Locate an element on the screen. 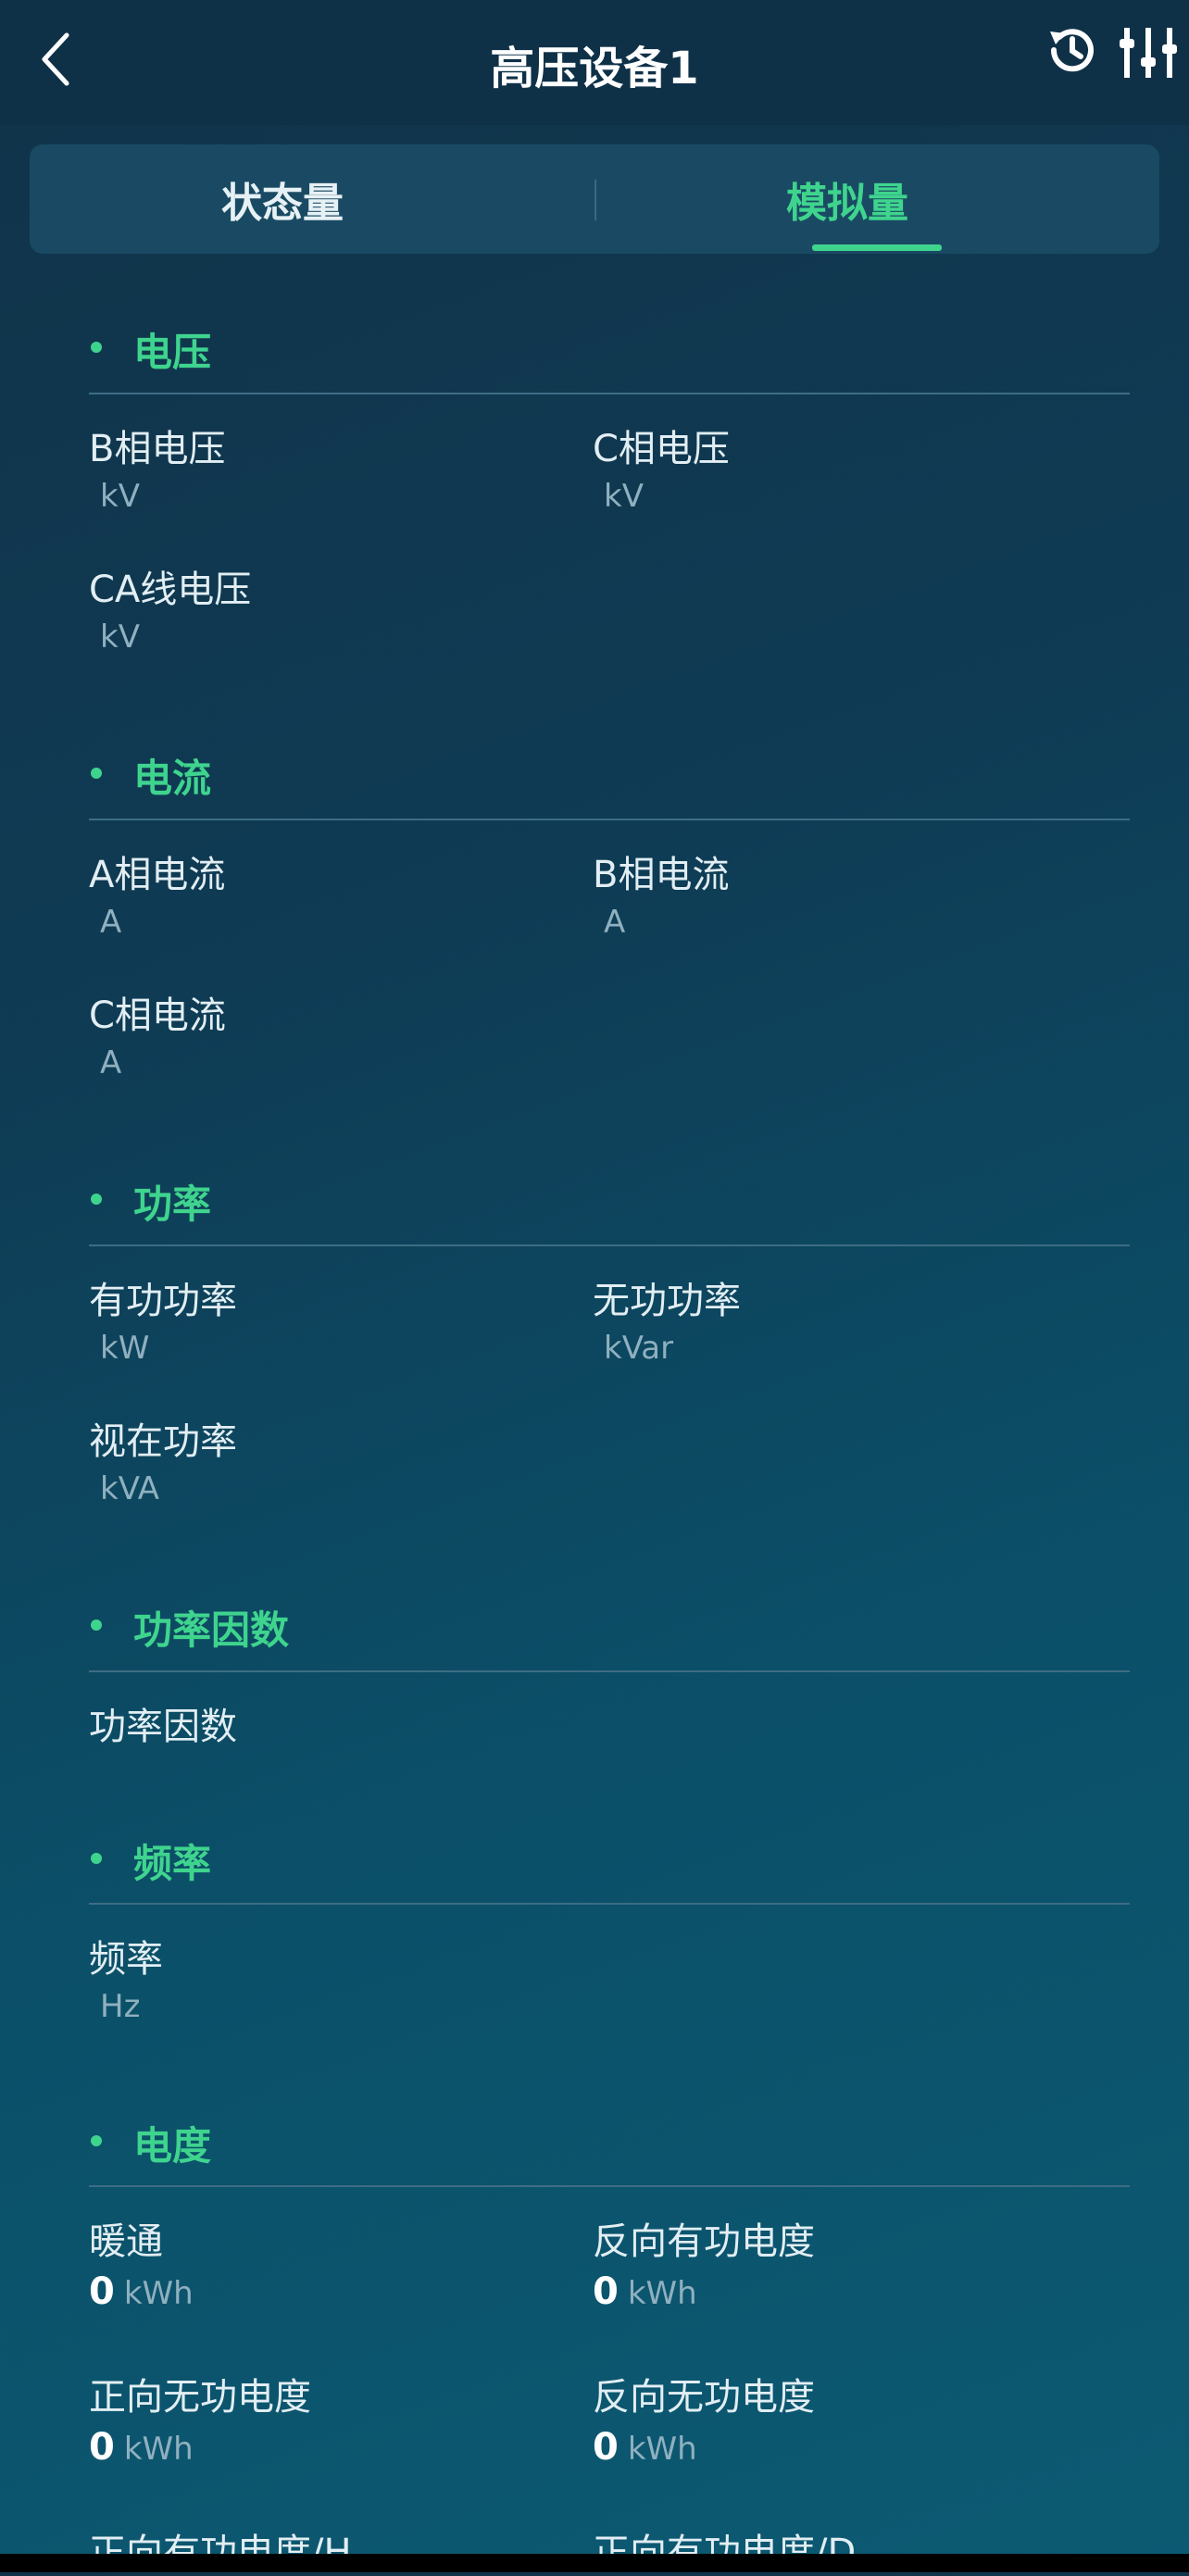 The height and width of the screenshot is (2576, 1189). section-title-voltage: 电压 is located at coordinates (172, 353).